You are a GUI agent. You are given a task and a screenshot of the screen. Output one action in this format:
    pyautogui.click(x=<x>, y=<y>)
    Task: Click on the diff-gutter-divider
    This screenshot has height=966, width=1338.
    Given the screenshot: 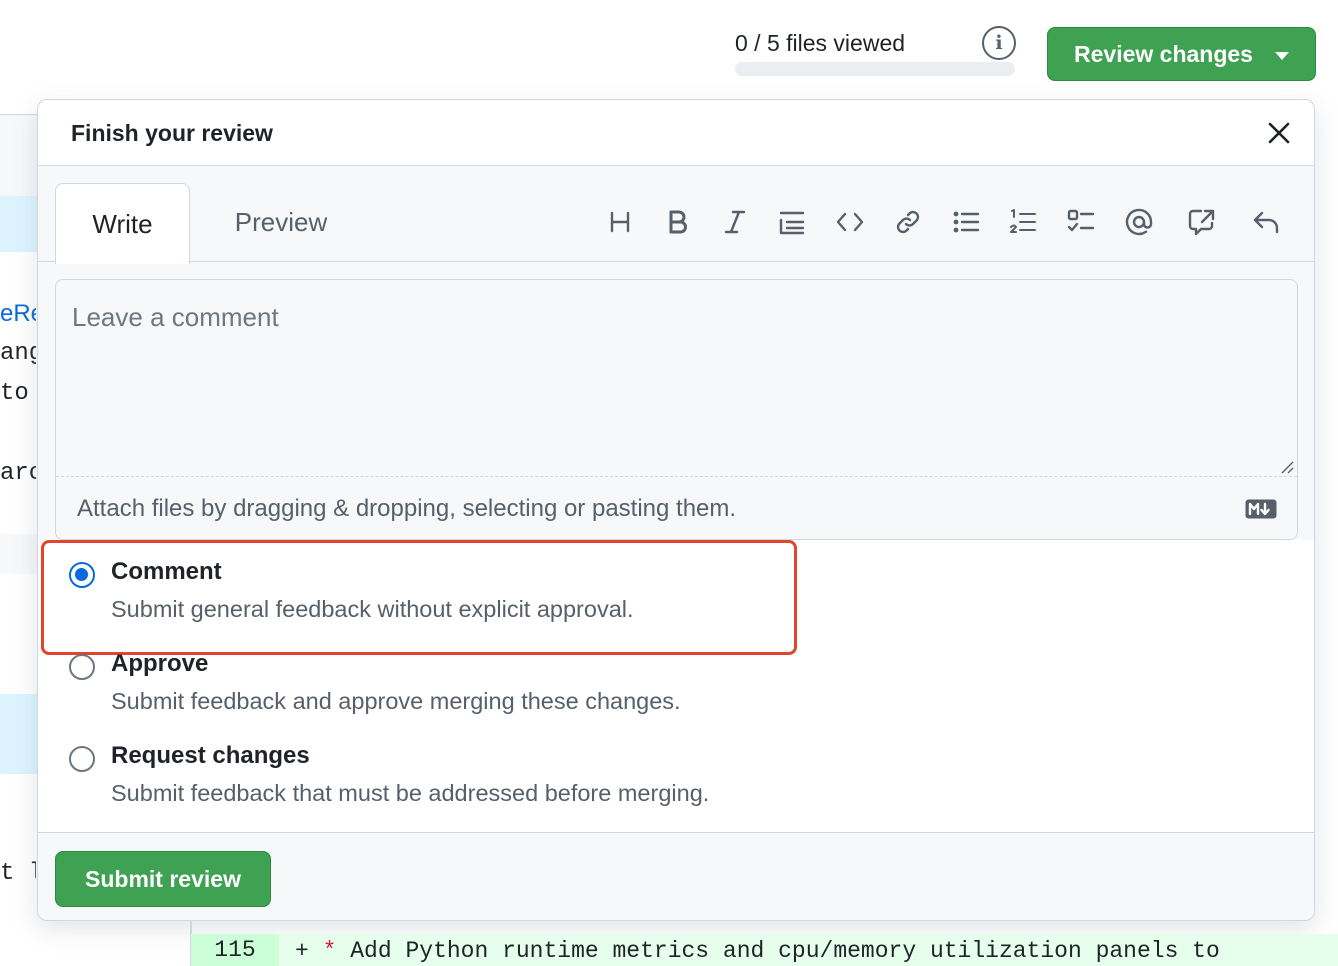 What is the action you would take?
    pyautogui.click(x=191, y=927)
    